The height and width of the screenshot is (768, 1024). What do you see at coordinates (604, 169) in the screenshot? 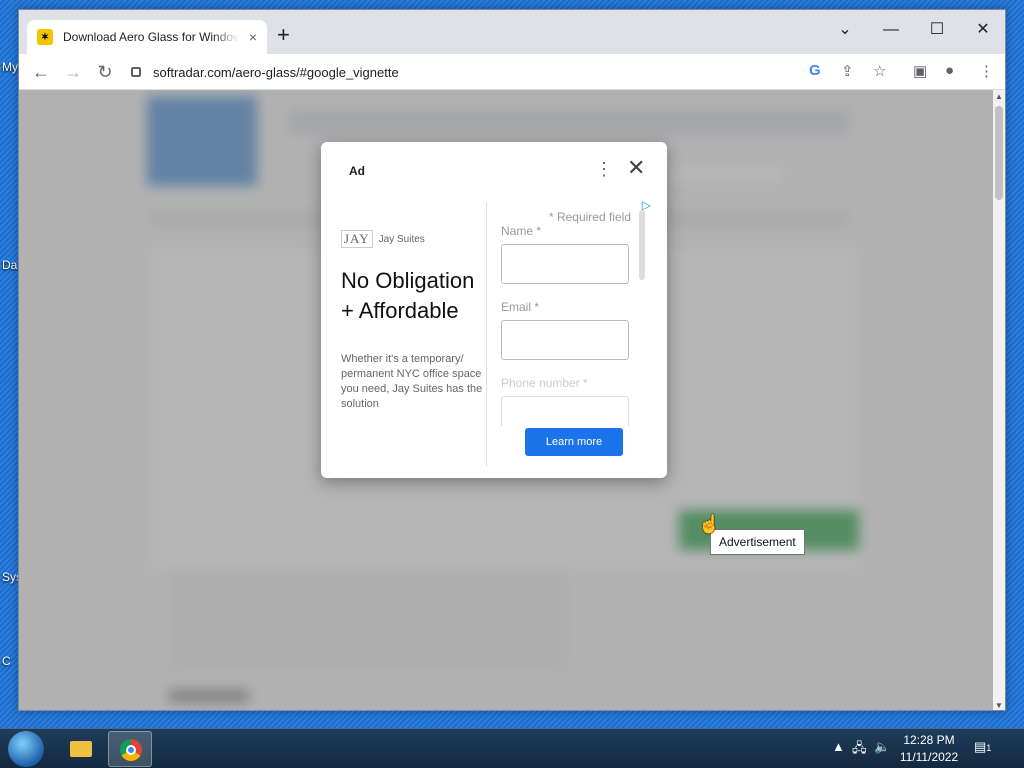
I see `more-options-icon: ⋮` at bounding box center [604, 169].